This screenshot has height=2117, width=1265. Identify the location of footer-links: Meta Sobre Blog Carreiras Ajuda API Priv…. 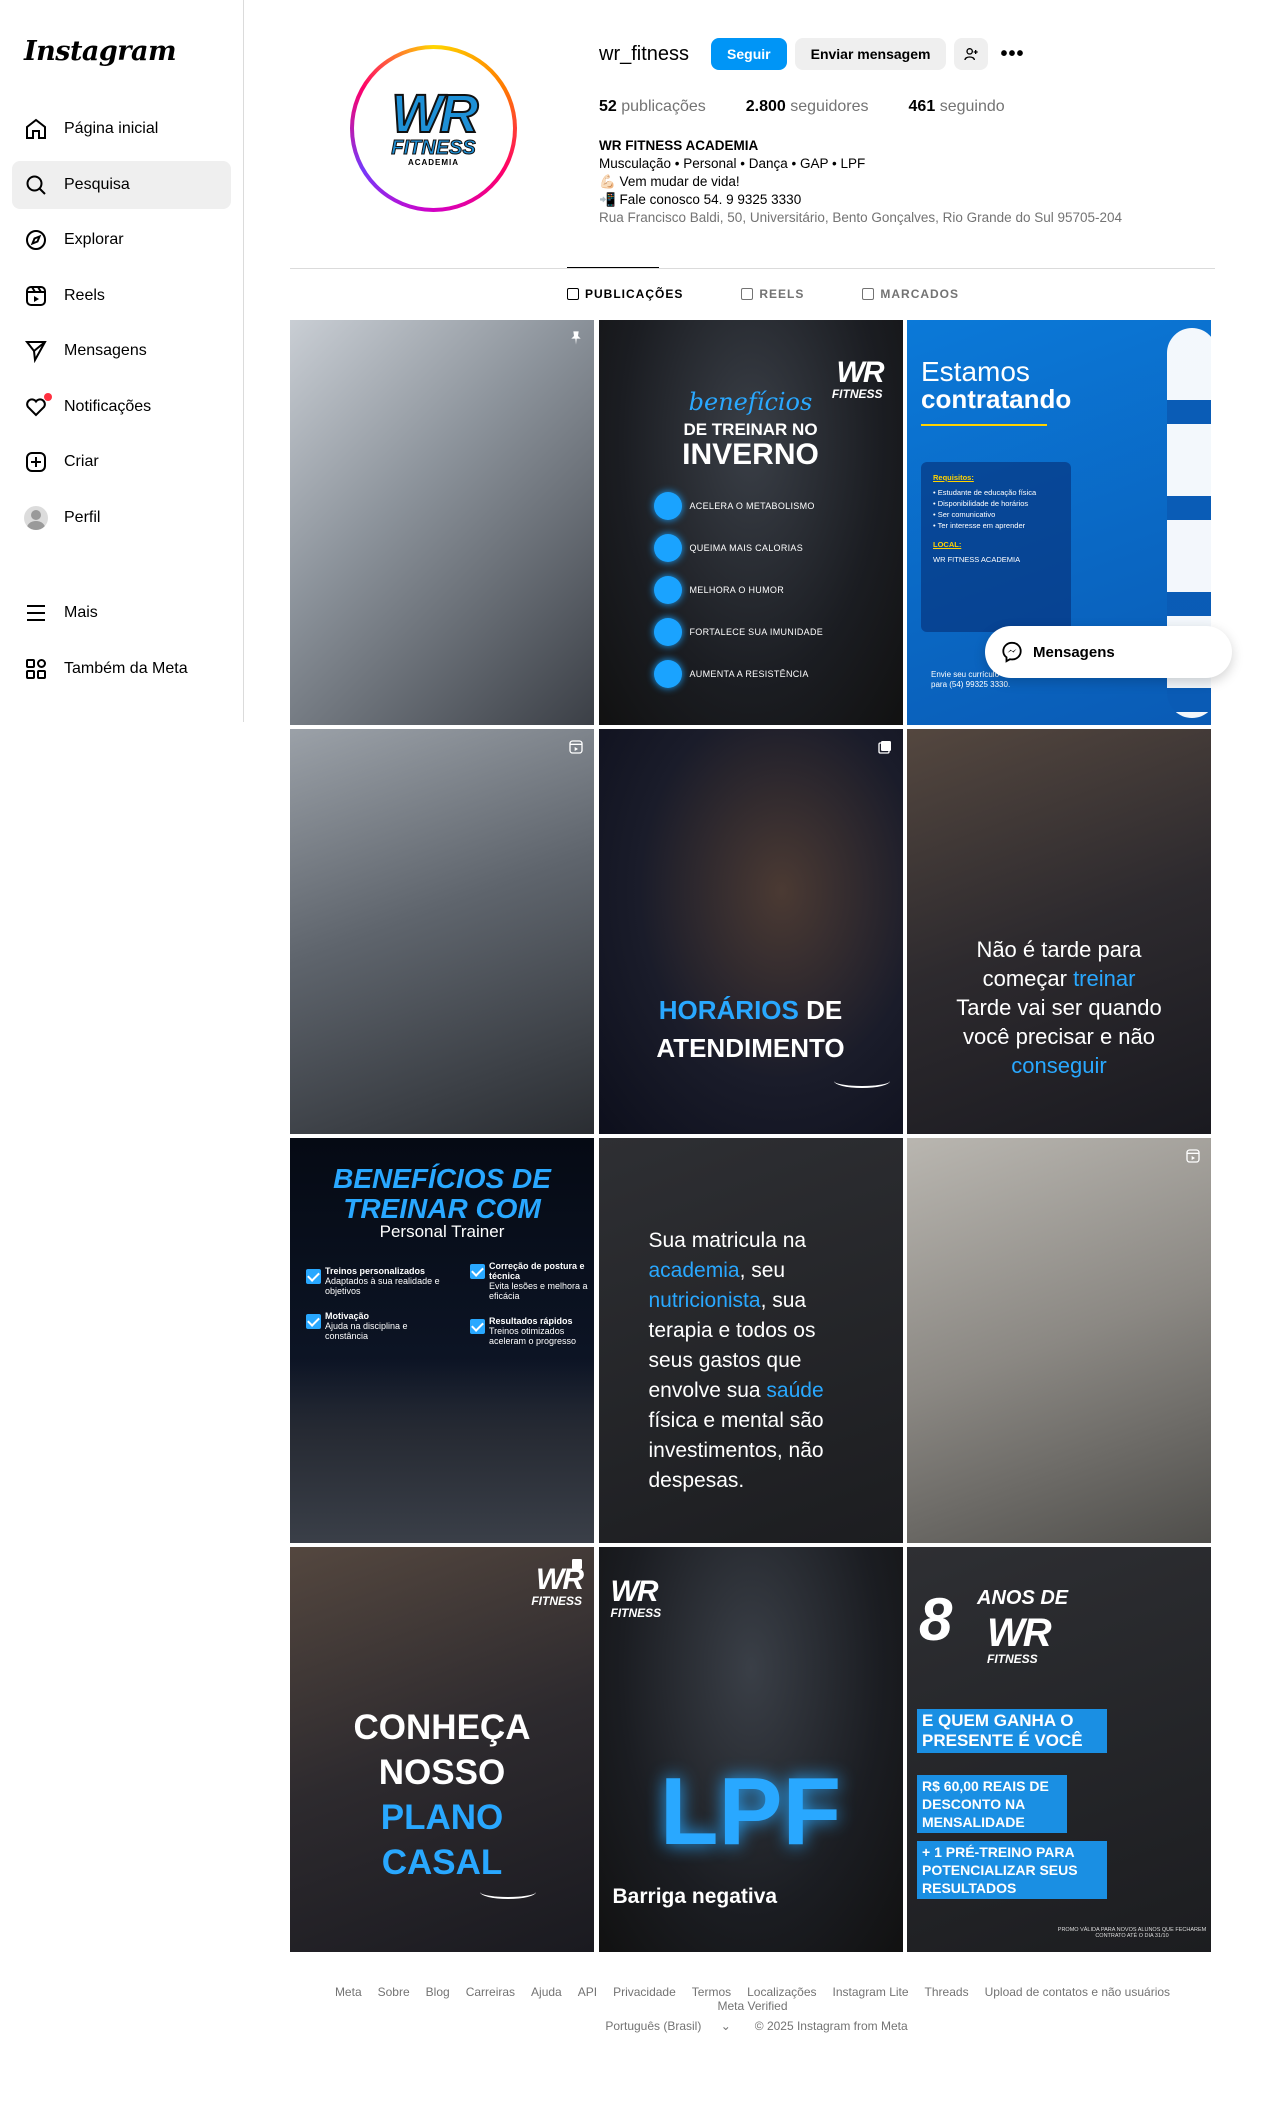
(752, 1999).